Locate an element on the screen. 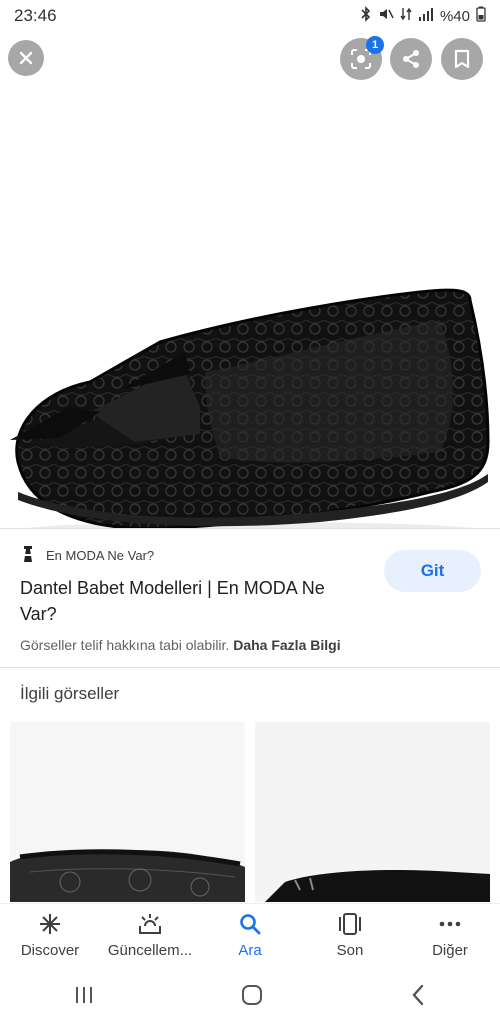  system-nav-bar is located at coordinates (250, 997).